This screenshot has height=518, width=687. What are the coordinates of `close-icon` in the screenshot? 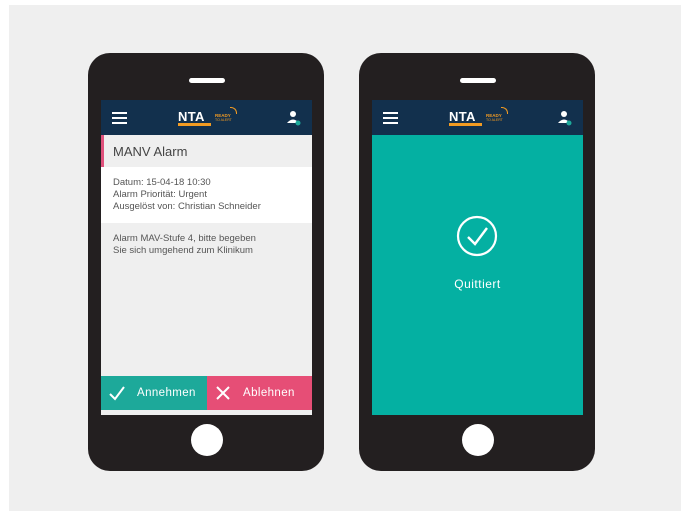 It's located at (223, 393).